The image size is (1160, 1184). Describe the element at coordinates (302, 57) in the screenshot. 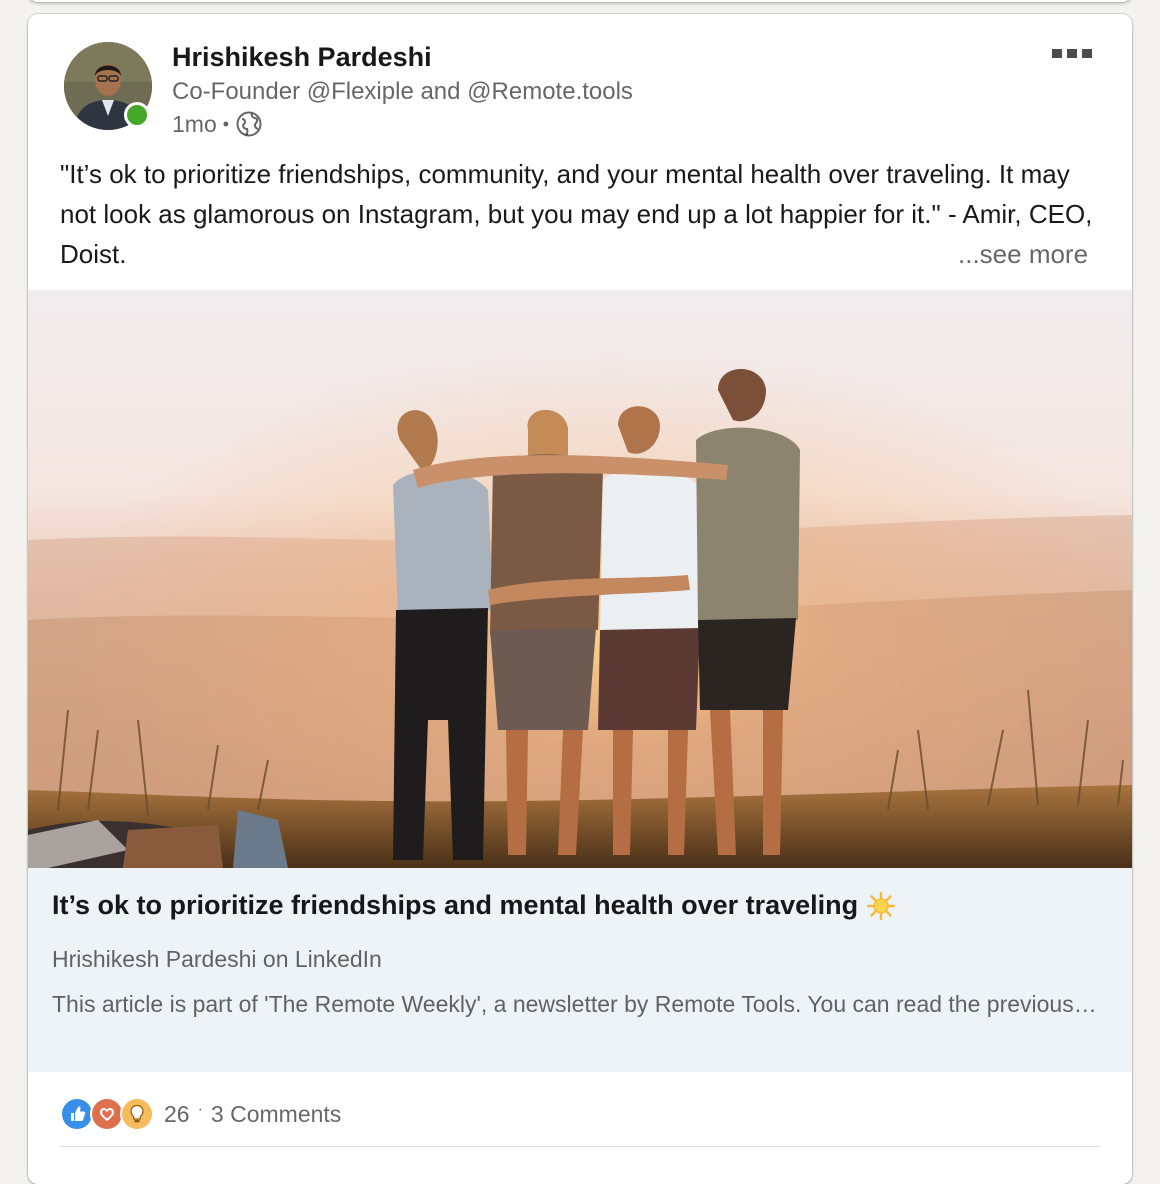

I see `author-name: Hrishikesh Pardeshi` at that location.